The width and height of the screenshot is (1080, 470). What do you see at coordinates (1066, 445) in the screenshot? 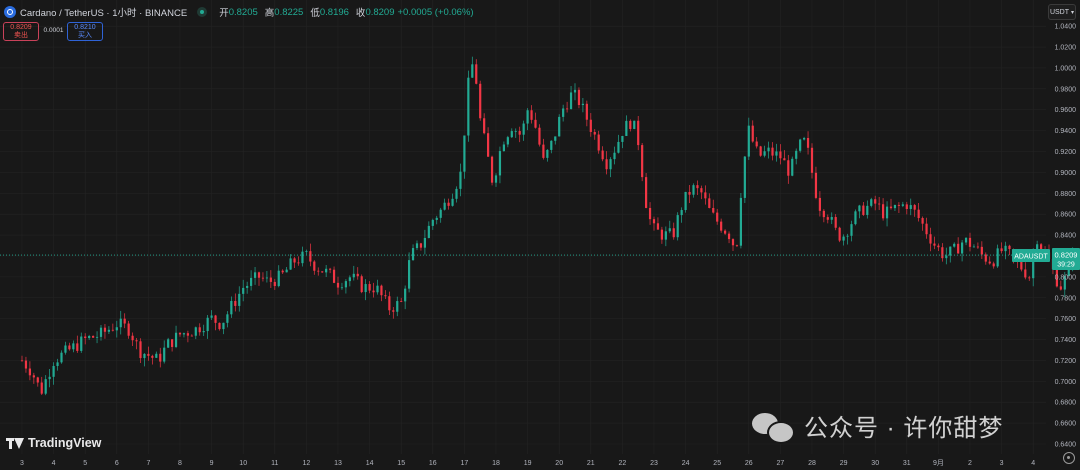
I see `y-tick-label: 0.6400` at bounding box center [1066, 445].